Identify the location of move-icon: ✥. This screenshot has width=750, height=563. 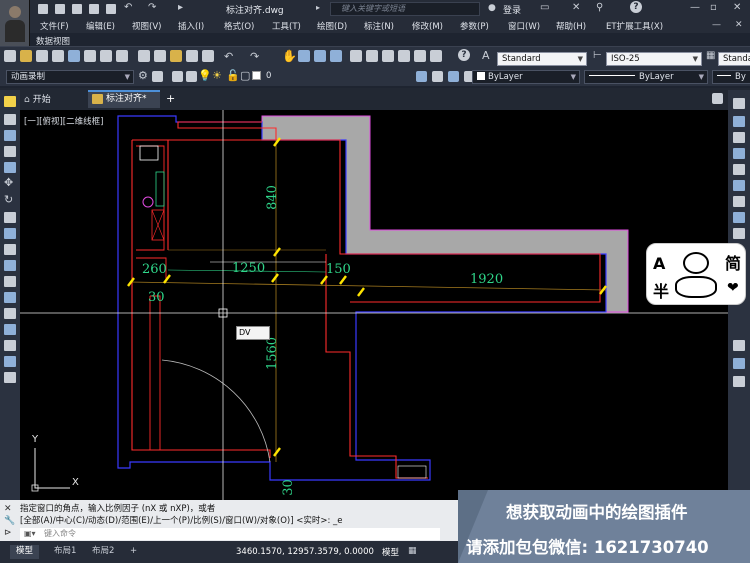
(8, 182).